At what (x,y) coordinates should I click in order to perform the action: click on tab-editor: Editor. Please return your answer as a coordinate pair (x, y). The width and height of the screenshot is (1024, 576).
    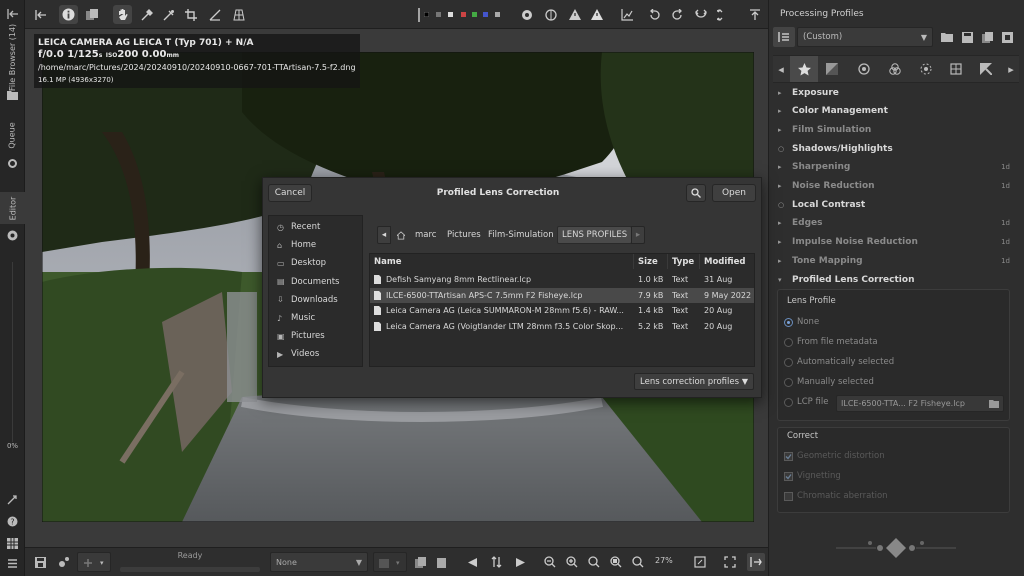
    Looking at the image, I should click on (12, 208).